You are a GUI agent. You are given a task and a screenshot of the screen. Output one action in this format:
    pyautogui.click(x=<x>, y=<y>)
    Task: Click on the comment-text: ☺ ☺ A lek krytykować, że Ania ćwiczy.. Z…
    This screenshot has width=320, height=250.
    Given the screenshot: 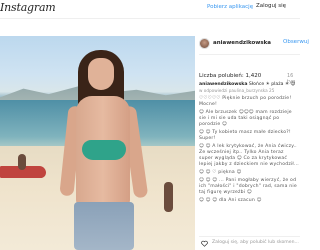 What is the action you would take?
    pyautogui.click(x=249, y=155)
    